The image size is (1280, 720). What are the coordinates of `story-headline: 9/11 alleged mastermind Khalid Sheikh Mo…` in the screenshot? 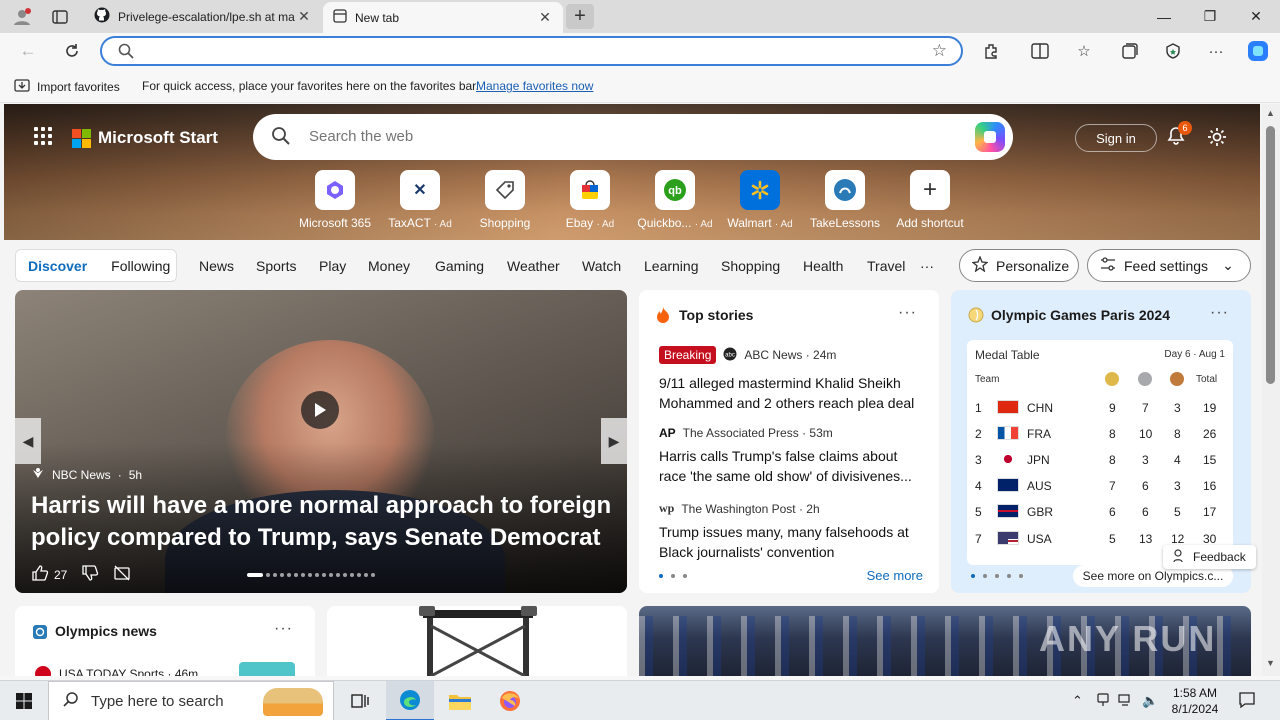 It's located at (790, 393).